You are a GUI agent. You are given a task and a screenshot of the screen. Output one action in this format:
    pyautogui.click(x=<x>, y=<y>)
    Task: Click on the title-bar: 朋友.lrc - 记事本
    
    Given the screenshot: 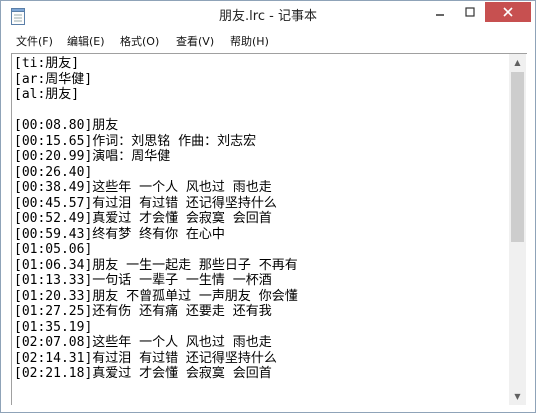 What is the action you would take?
    pyautogui.click(x=268, y=16)
    